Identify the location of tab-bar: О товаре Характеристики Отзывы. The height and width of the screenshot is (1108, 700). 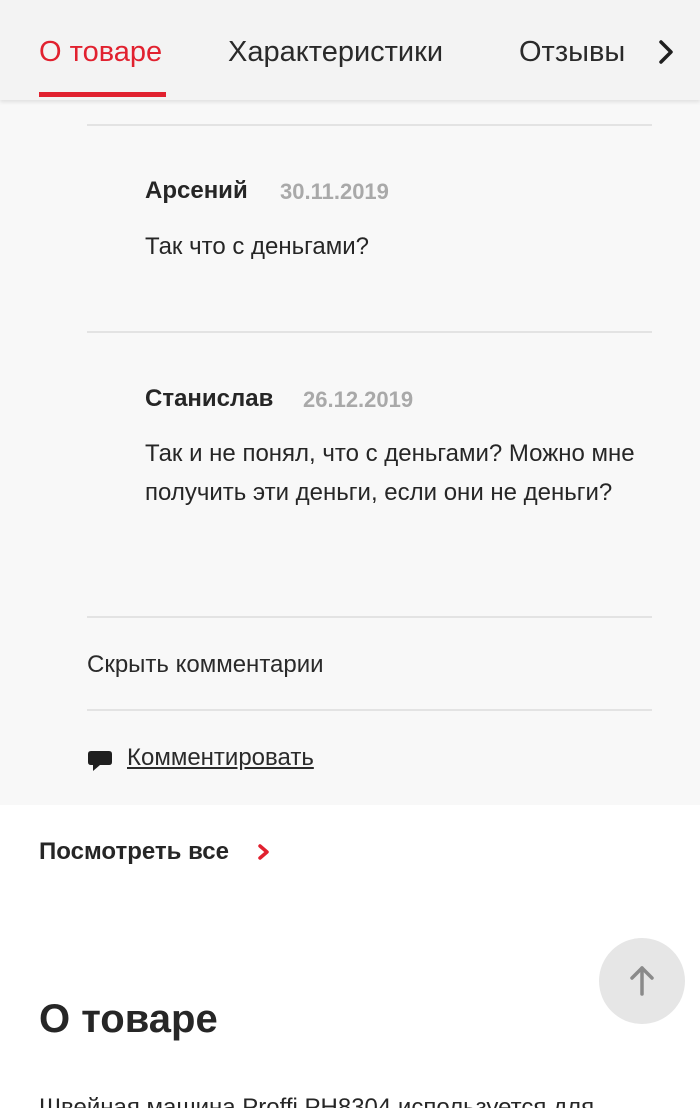
(350, 50).